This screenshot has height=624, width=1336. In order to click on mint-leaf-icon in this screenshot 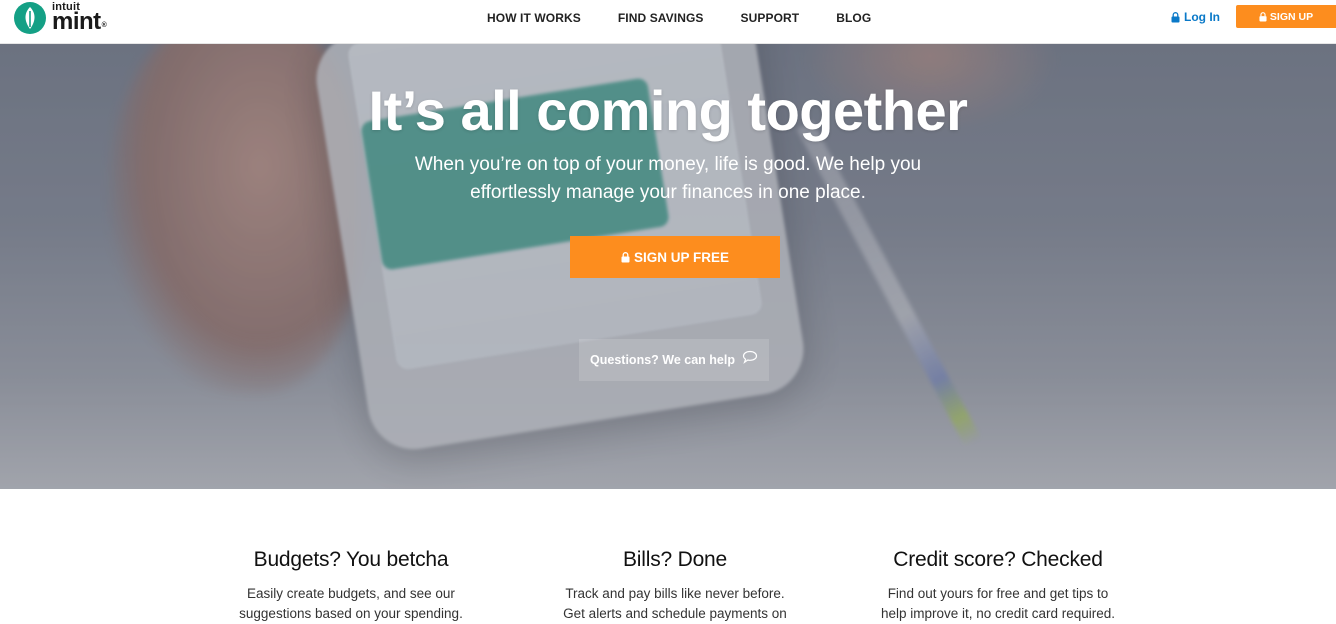, I will do `click(30, 18)`.